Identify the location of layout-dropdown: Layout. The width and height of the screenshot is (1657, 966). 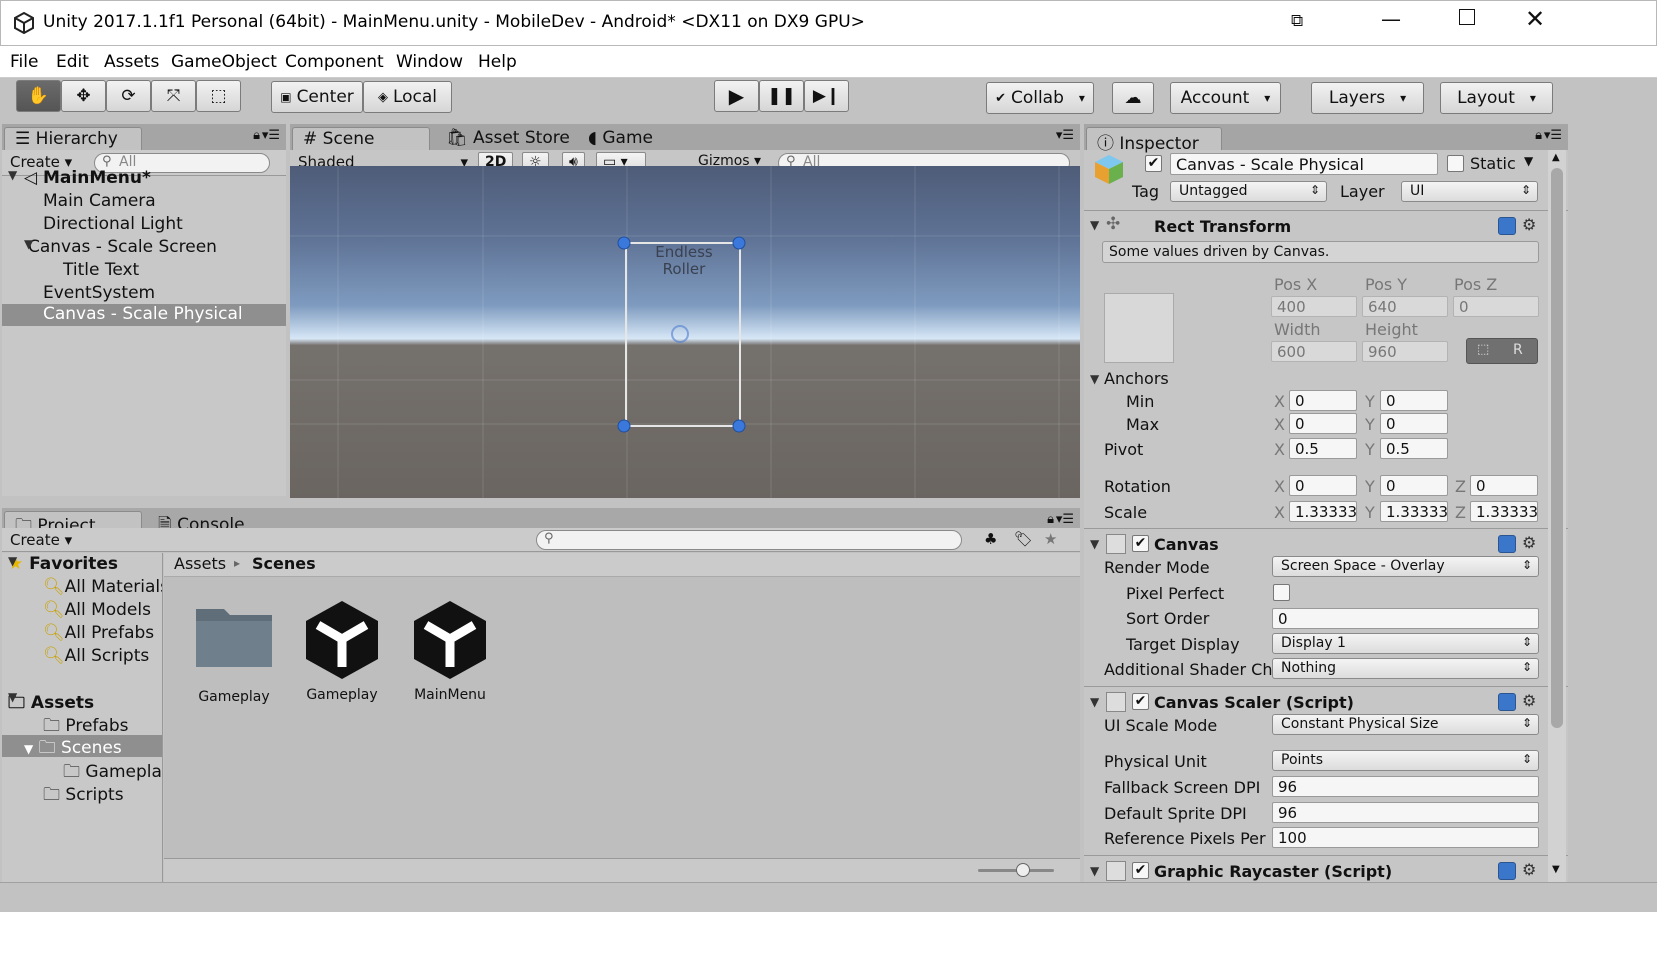
(1496, 98).